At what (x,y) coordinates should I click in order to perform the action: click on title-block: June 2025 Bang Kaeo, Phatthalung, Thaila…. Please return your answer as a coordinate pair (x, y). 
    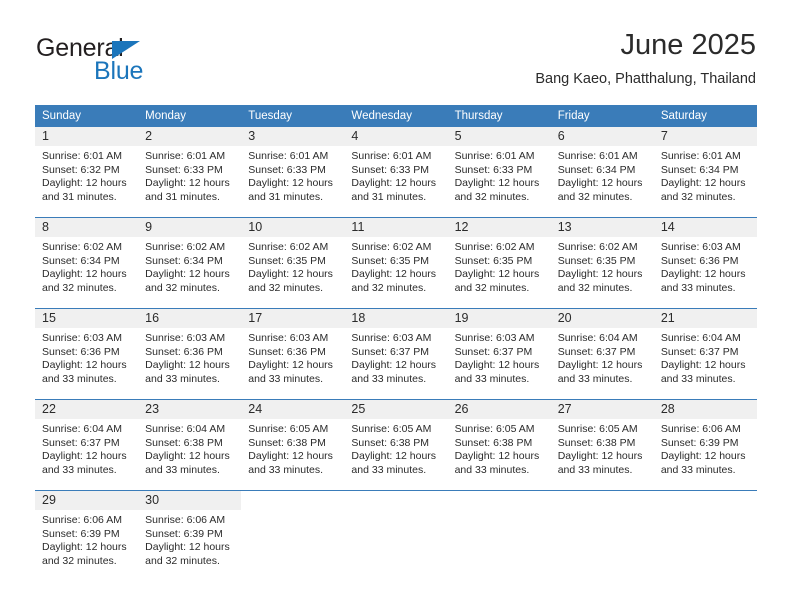
    Looking at the image, I should click on (645, 58).